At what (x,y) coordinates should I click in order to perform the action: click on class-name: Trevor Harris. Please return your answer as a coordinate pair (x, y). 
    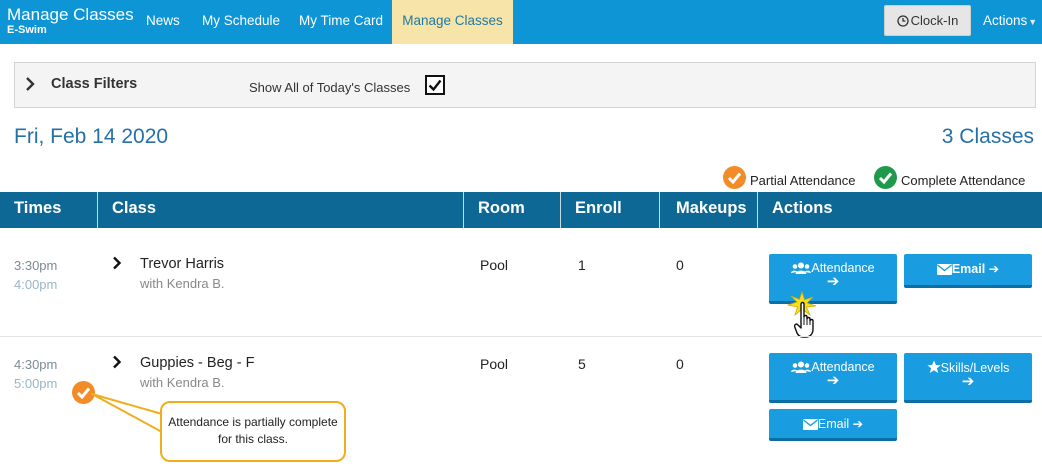
    Looking at the image, I should click on (182, 264).